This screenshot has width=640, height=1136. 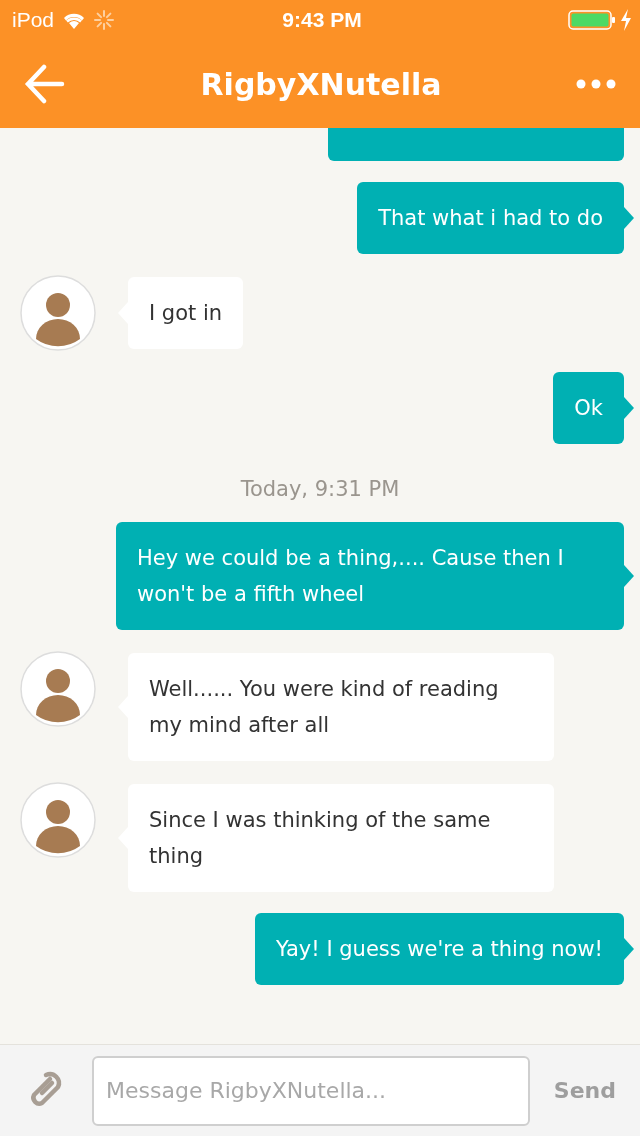 I want to click on timestamp: Today, 9:31 PM, so click(x=320, y=489).